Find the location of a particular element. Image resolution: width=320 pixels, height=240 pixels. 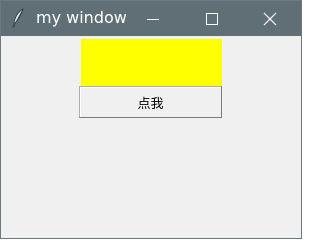

maximize-icon is located at coordinates (212, 18).